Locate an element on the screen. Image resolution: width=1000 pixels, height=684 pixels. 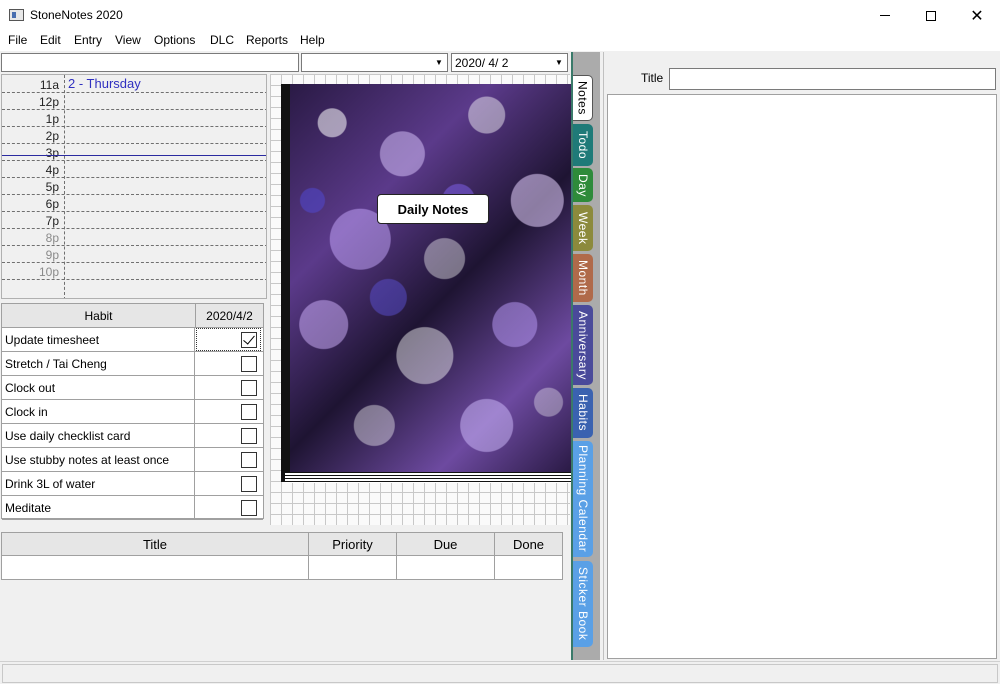
search-field is located at coordinates (150, 62).